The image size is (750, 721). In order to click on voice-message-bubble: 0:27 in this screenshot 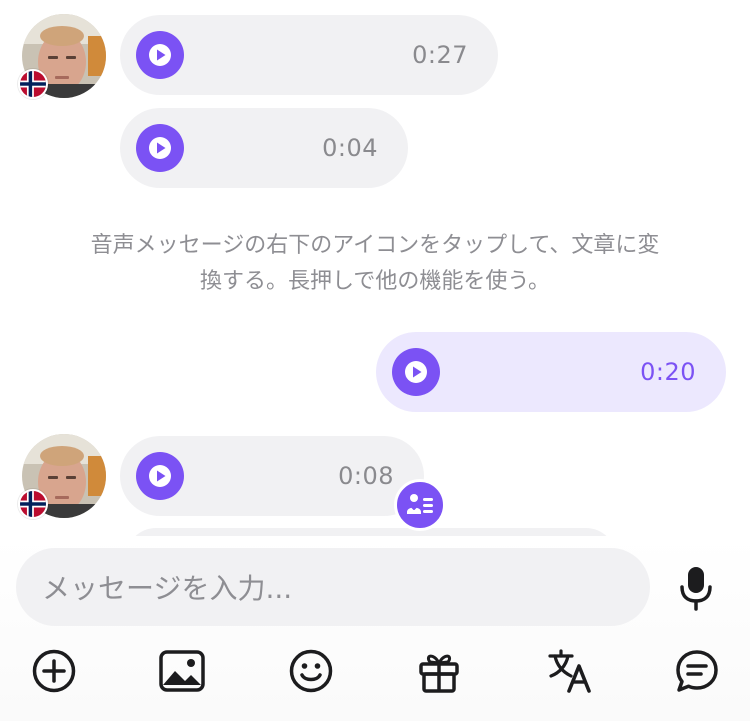, I will do `click(309, 55)`.